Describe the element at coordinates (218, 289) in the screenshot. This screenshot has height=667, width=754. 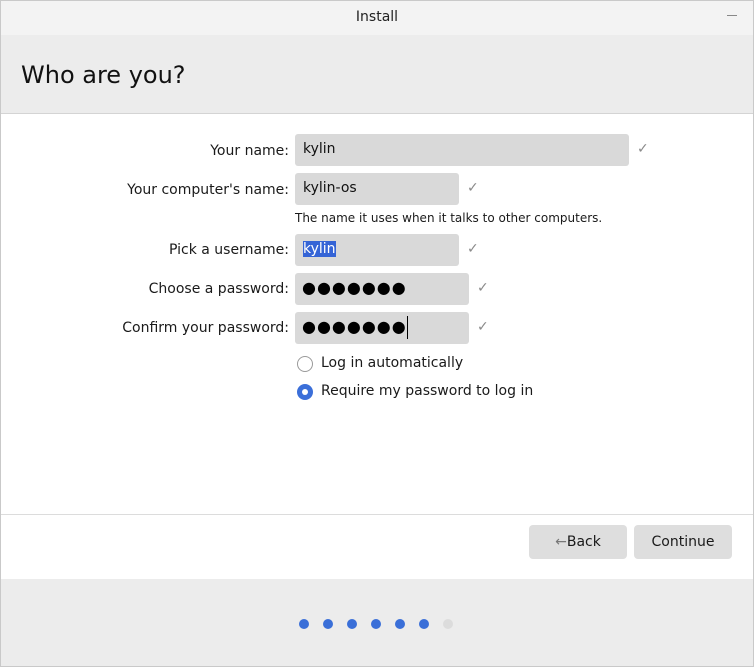
I see `password-label: Choose a password:` at that location.